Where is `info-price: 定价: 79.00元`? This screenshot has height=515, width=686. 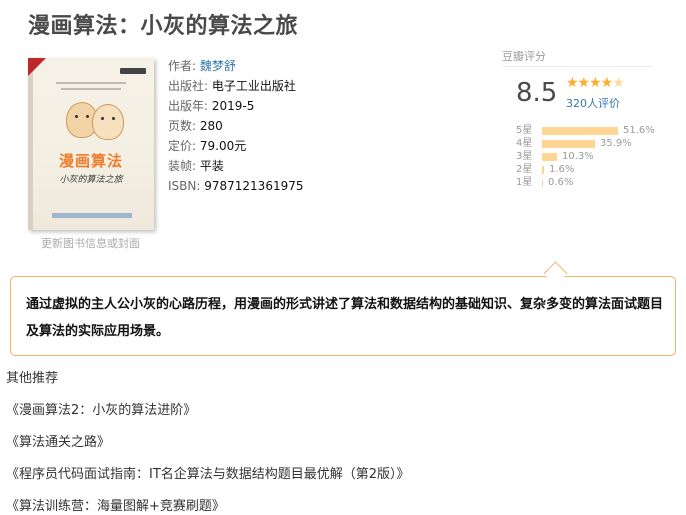
info-price: 定价: 79.00元 is located at coordinates (207, 146).